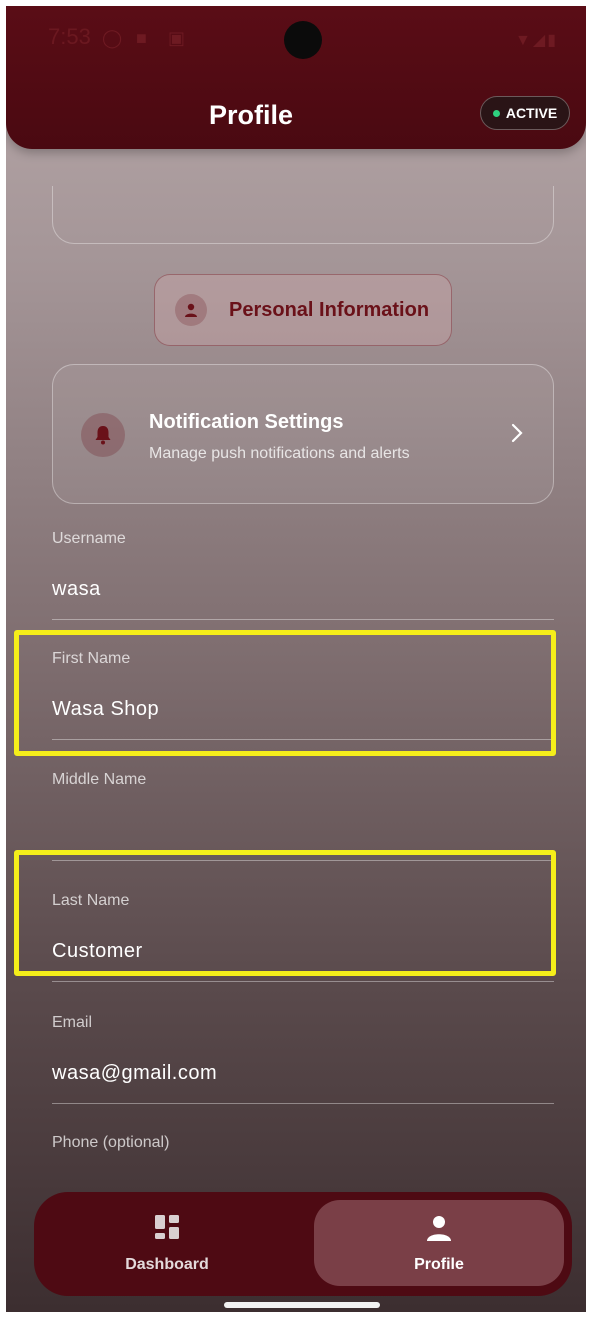 Image resolution: width=592 pixels, height=1318 pixels. What do you see at coordinates (251, 115) in the screenshot?
I see `page-title: Profile` at bounding box center [251, 115].